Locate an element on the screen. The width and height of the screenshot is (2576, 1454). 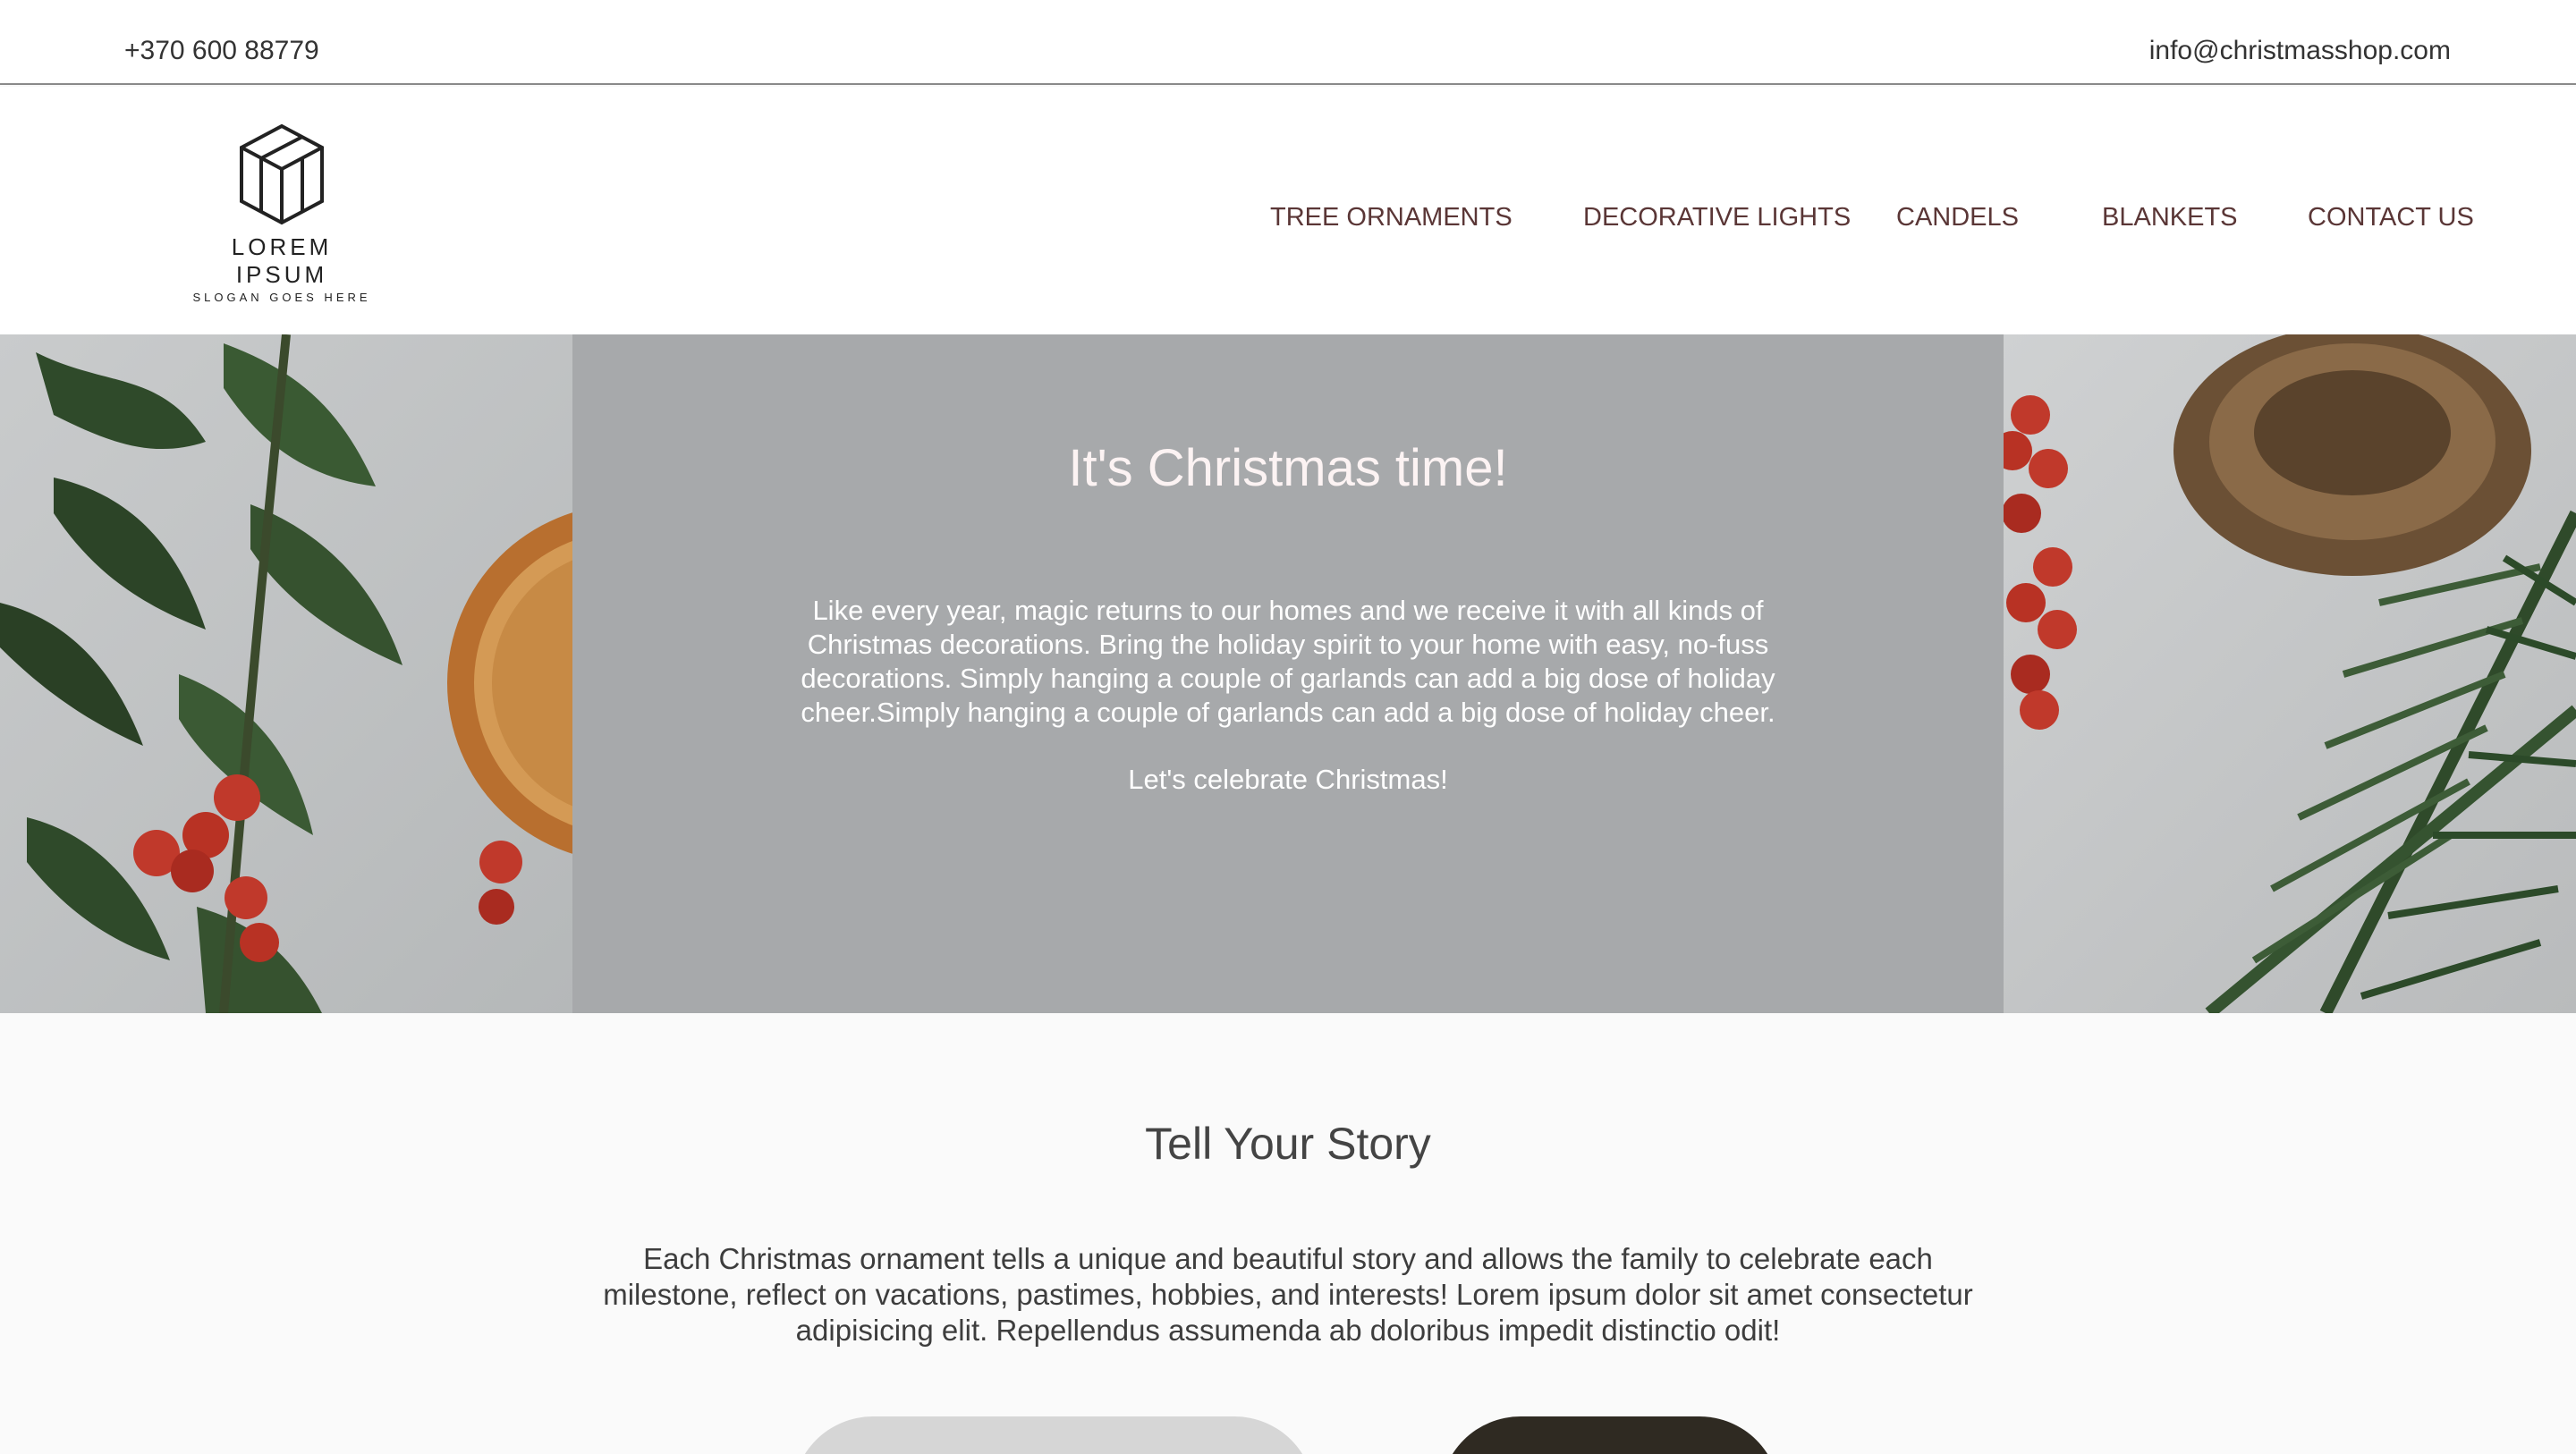
holly-orange-illustration is located at coordinates (402, 673).